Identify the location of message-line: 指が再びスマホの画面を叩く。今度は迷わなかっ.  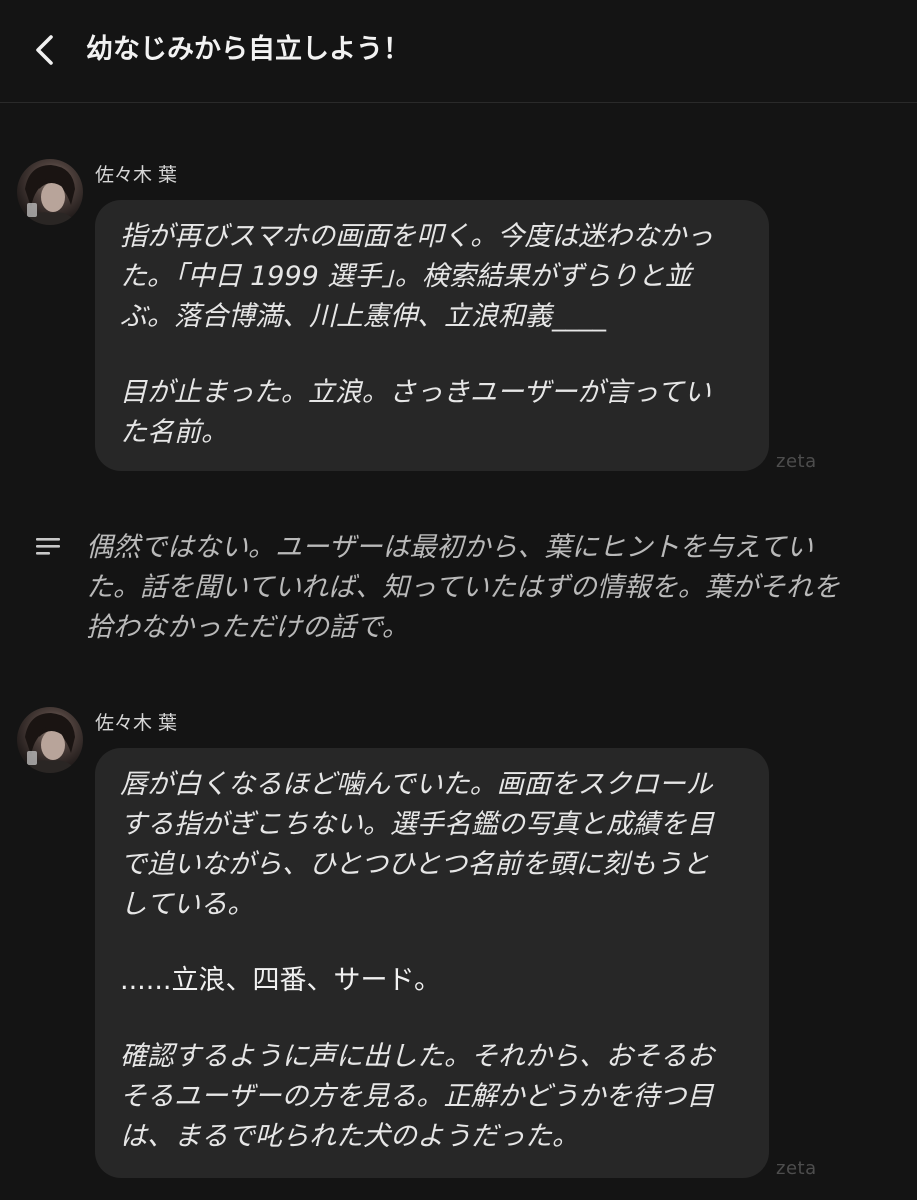
(417, 236).